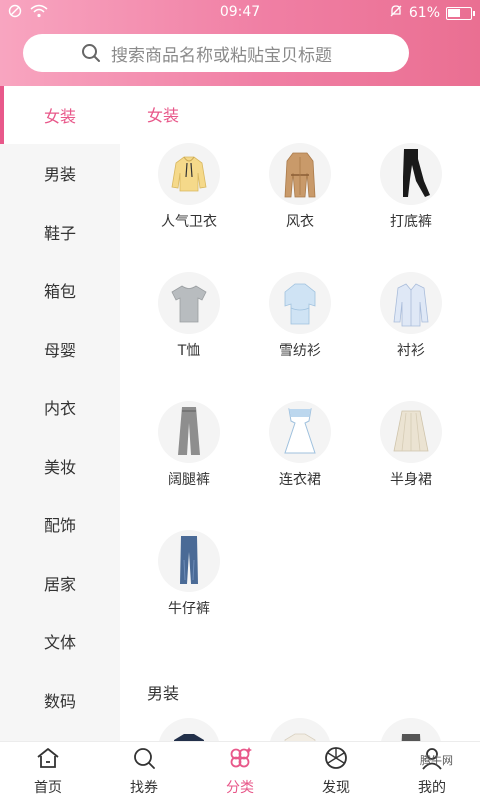  I want to click on tab-category: 分类, so click(240, 771).